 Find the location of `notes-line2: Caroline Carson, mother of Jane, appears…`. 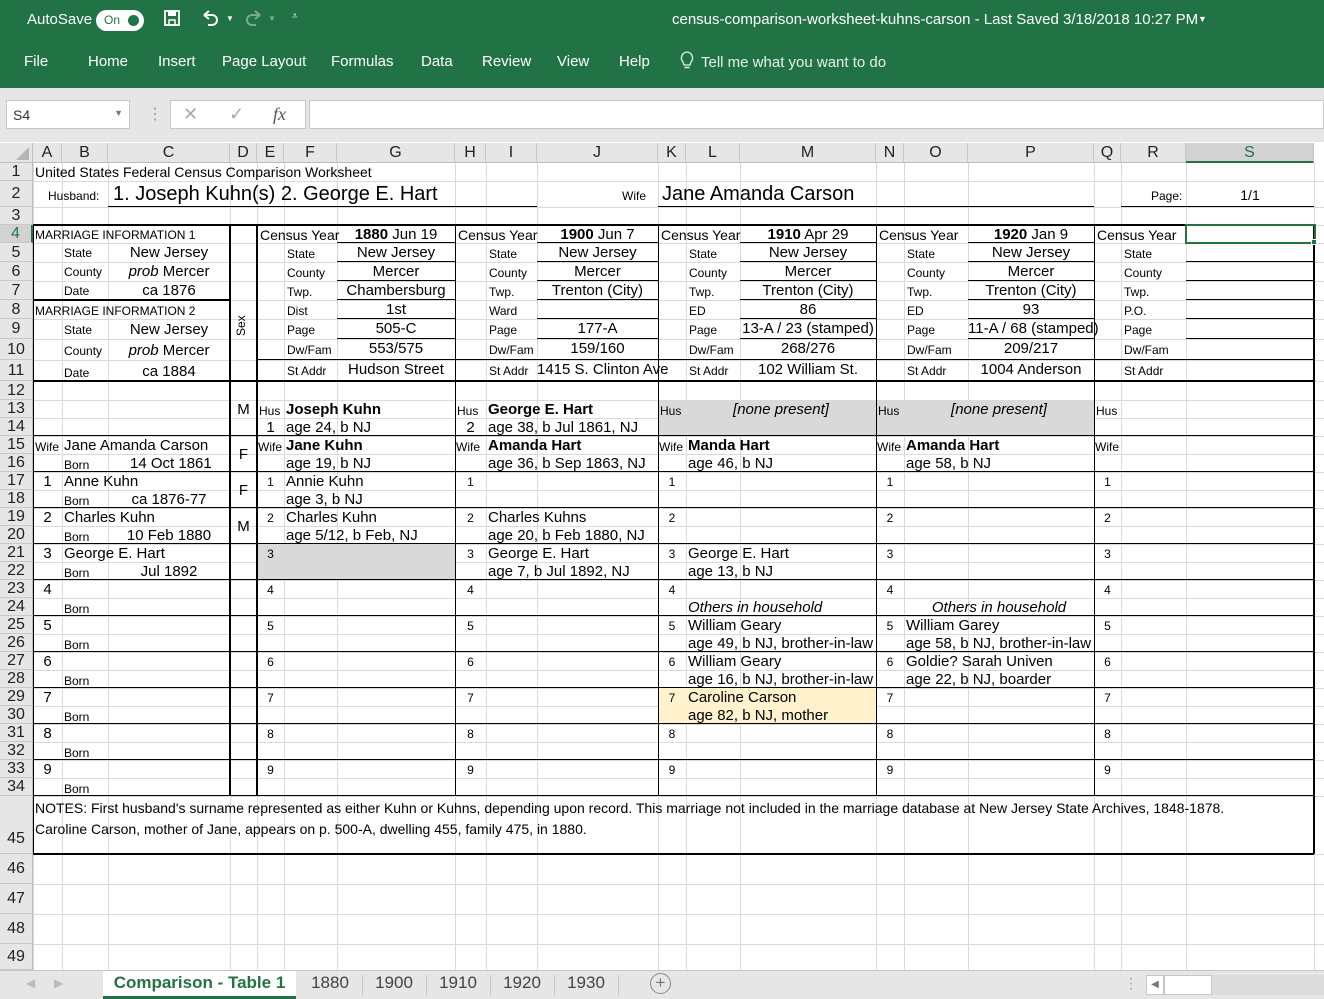

notes-line2: Caroline Carson, mother of Jane, appears… is located at coordinates (311, 829).